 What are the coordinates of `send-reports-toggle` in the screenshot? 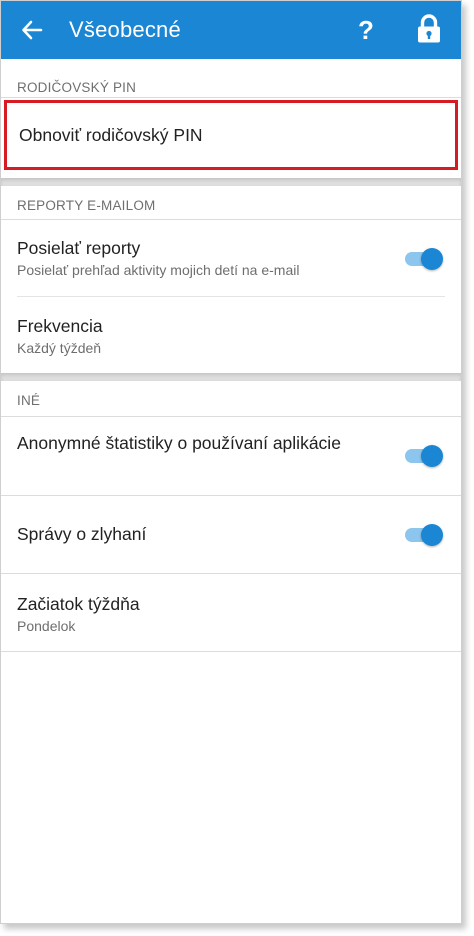 It's located at (423, 259).